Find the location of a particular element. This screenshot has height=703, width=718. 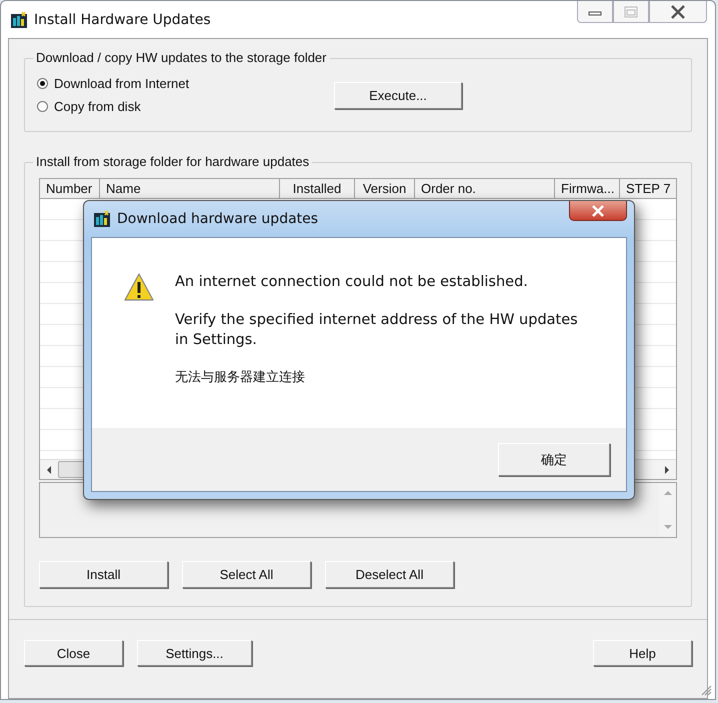

message-text: Verify the specified internet address of the HW updates in Settings. is located at coordinates (377, 330).